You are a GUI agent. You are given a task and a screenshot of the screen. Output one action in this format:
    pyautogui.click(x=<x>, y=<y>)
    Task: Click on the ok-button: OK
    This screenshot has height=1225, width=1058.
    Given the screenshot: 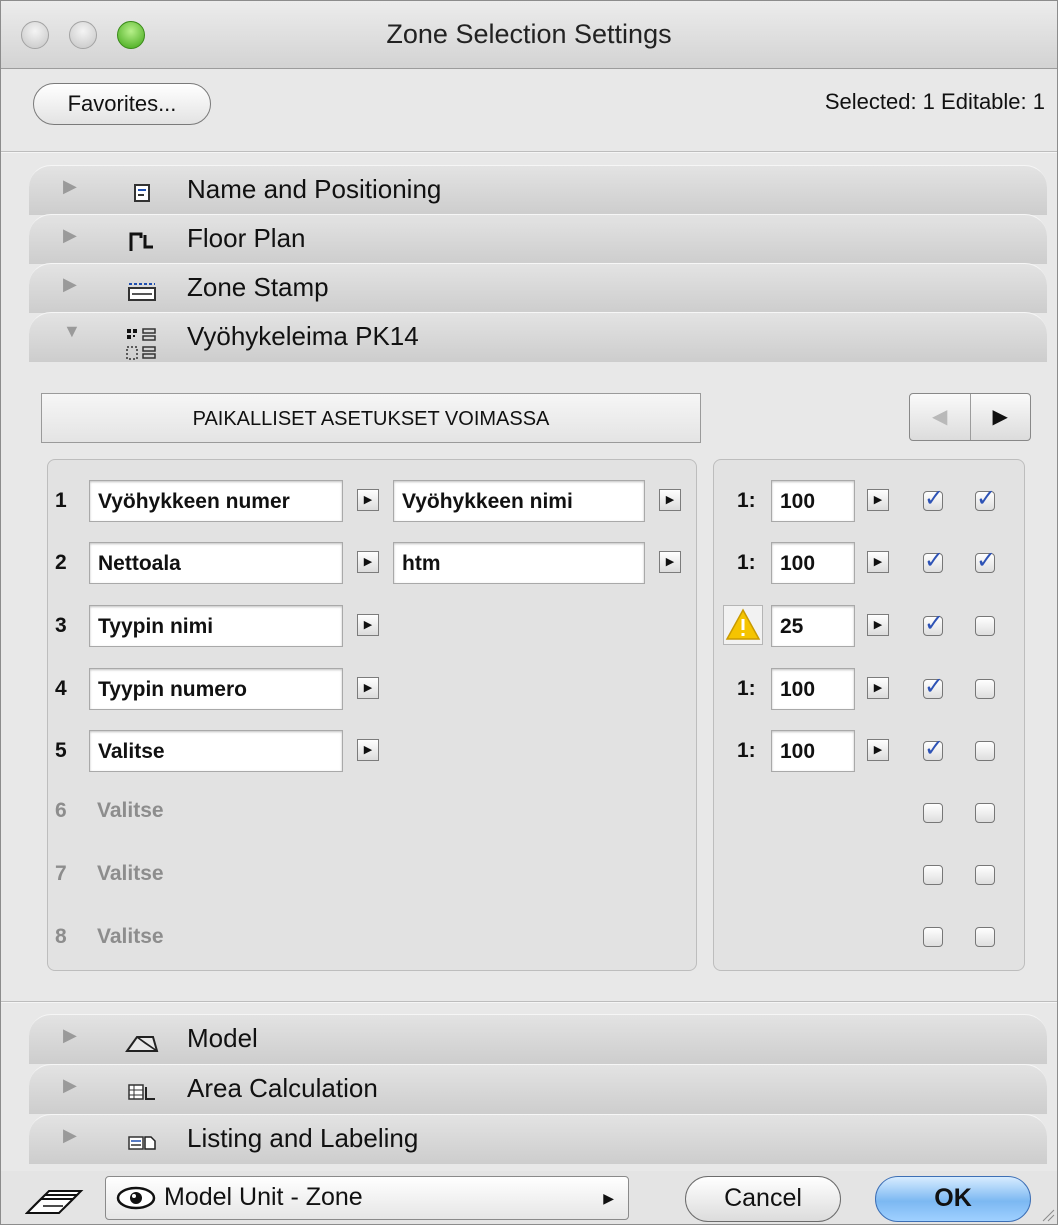 What is the action you would take?
    pyautogui.click(x=953, y=1199)
    